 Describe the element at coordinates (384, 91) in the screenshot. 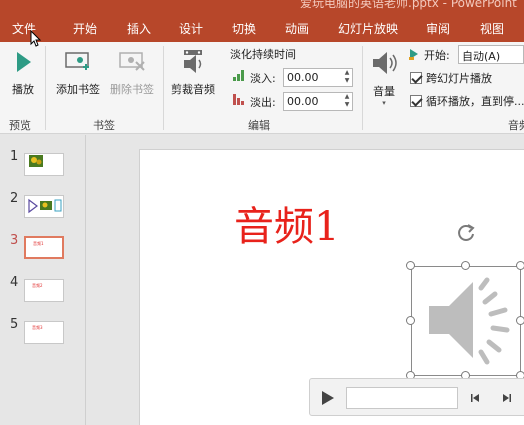

I see `volume-label: 音量` at that location.